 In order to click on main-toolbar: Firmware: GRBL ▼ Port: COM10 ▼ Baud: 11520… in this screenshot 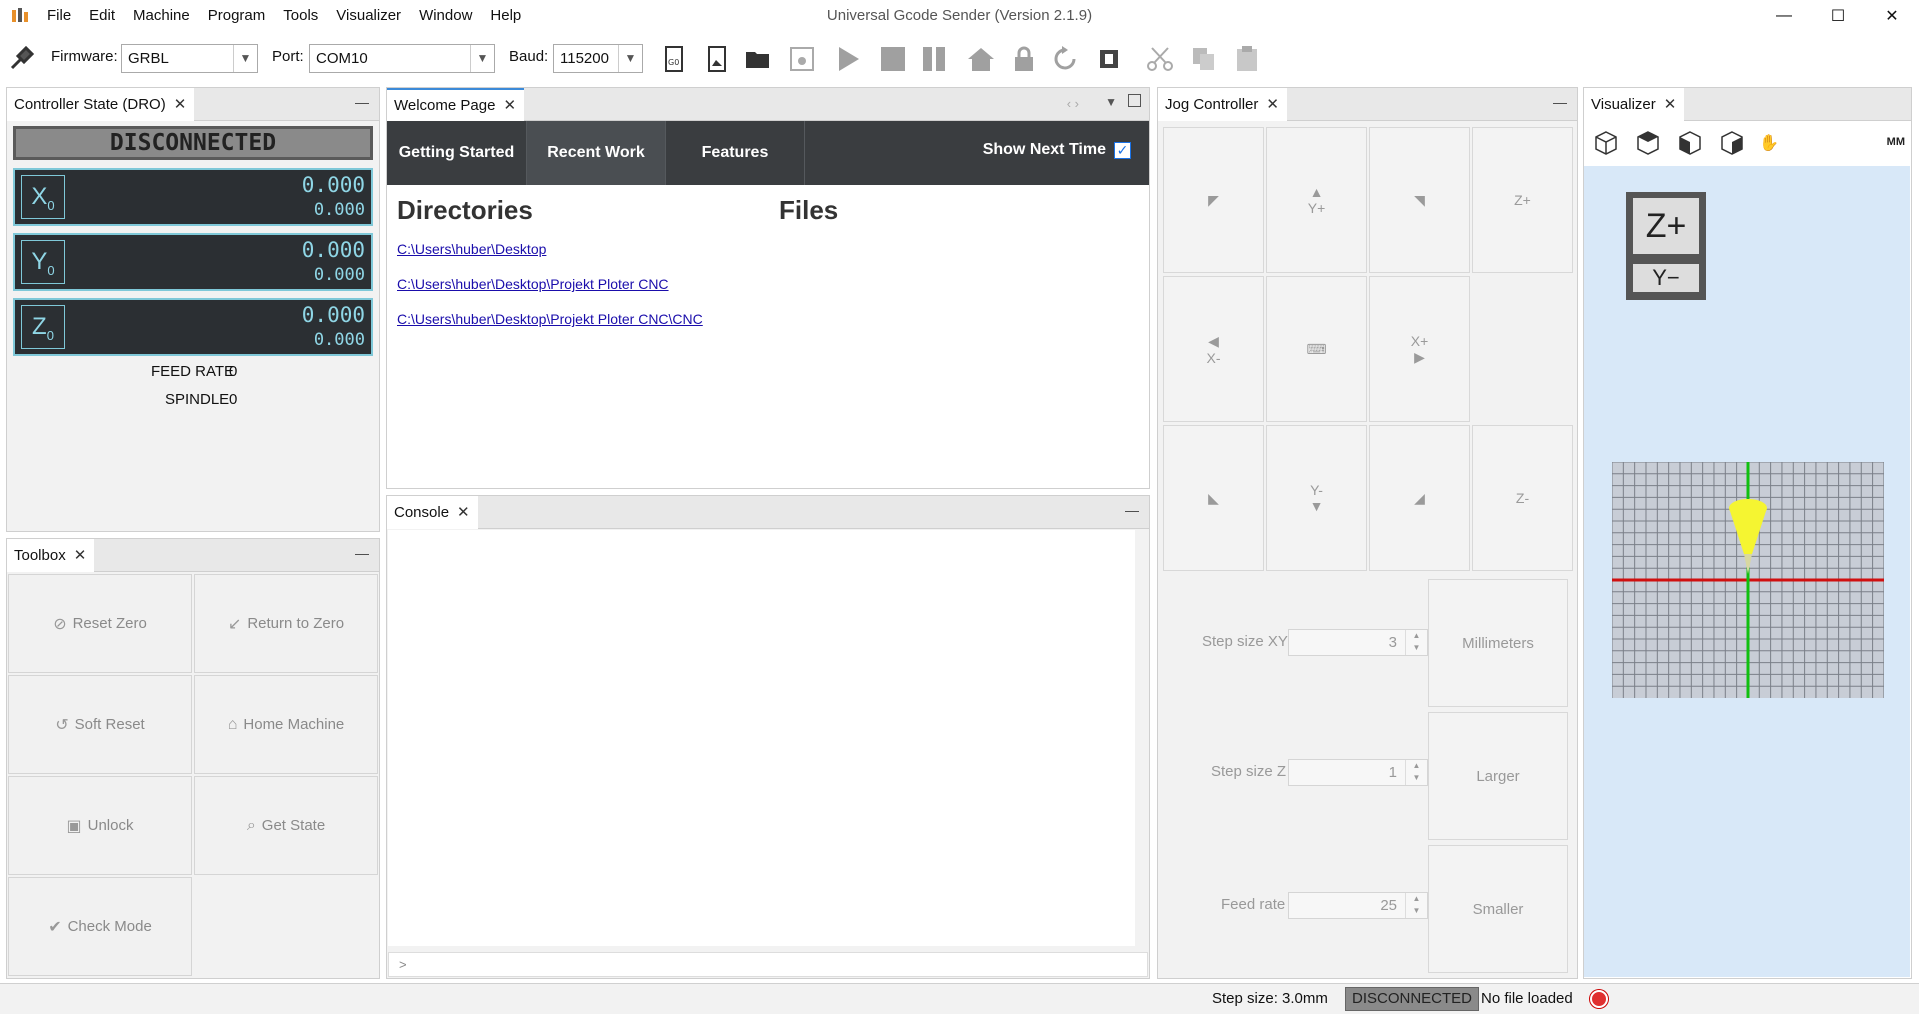, I will do `click(959, 58)`.